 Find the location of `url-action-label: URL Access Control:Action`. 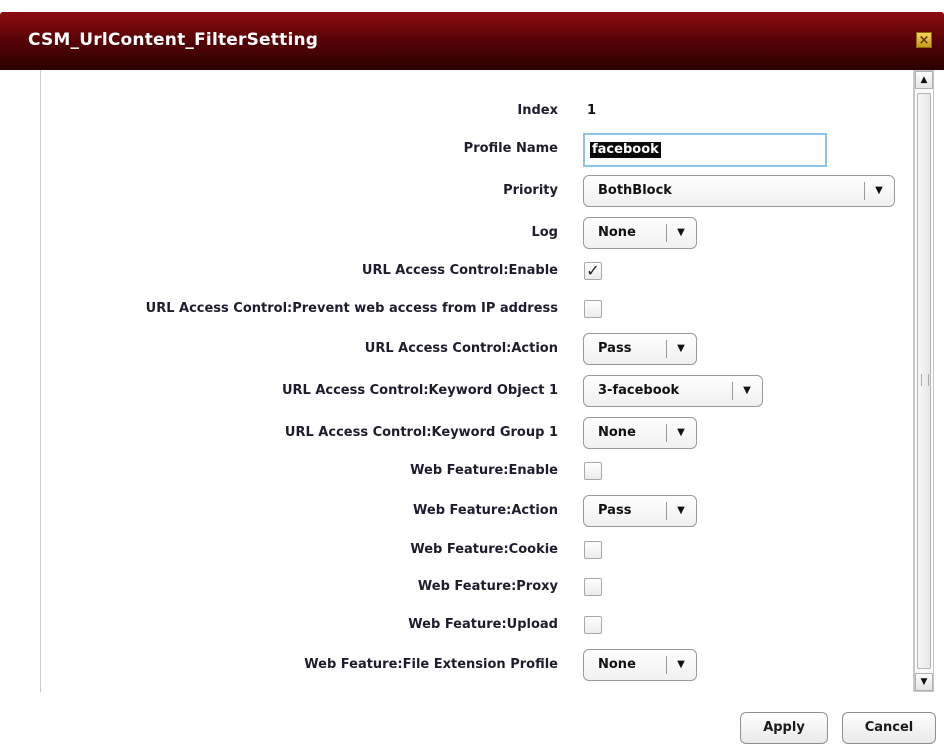

url-action-label: URL Access Control:Action is located at coordinates (461, 348).